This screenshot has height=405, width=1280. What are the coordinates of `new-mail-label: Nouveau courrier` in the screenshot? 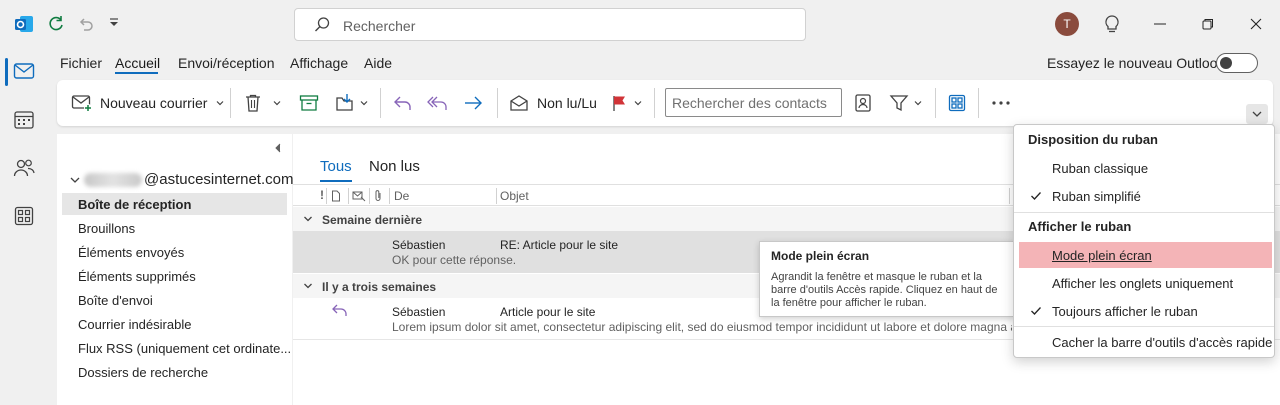 It's located at (154, 103).